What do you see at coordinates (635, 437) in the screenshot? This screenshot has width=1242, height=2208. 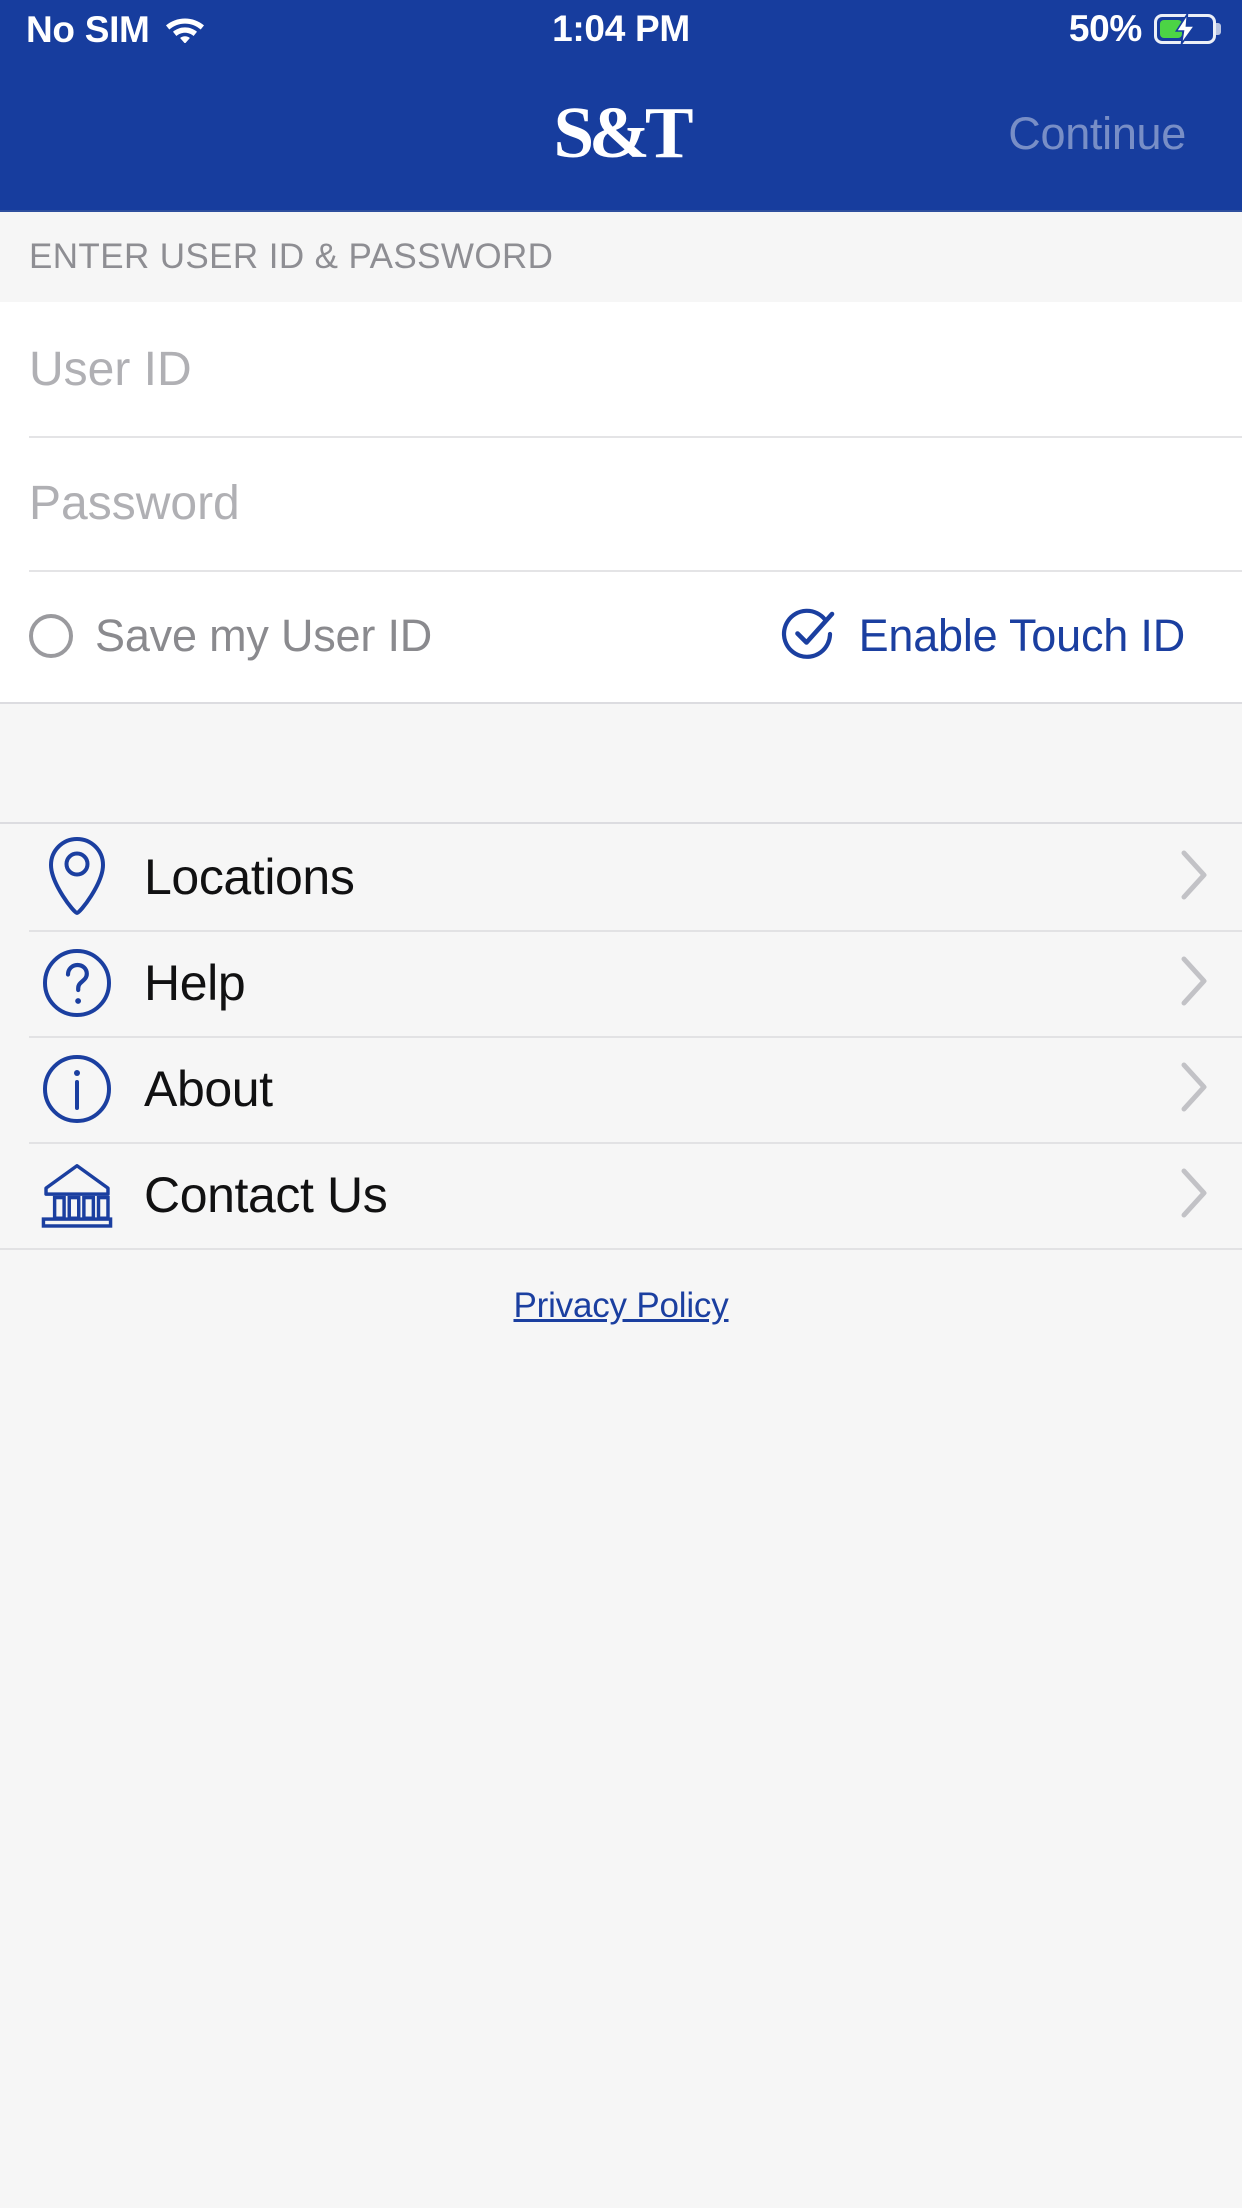 I see `field-divider` at bounding box center [635, 437].